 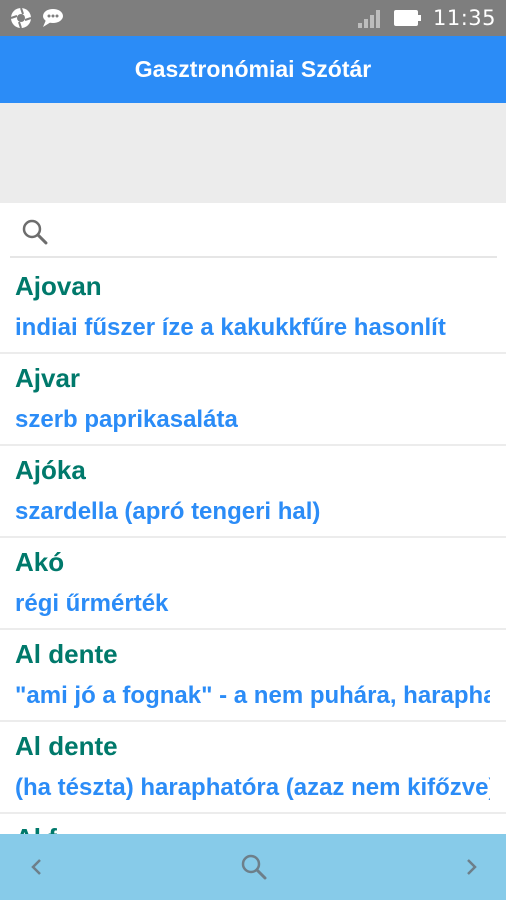 What do you see at coordinates (230, 327) in the screenshot?
I see `entry-definition: indiai fűszer íze a kakukkfűre hasonlít` at bounding box center [230, 327].